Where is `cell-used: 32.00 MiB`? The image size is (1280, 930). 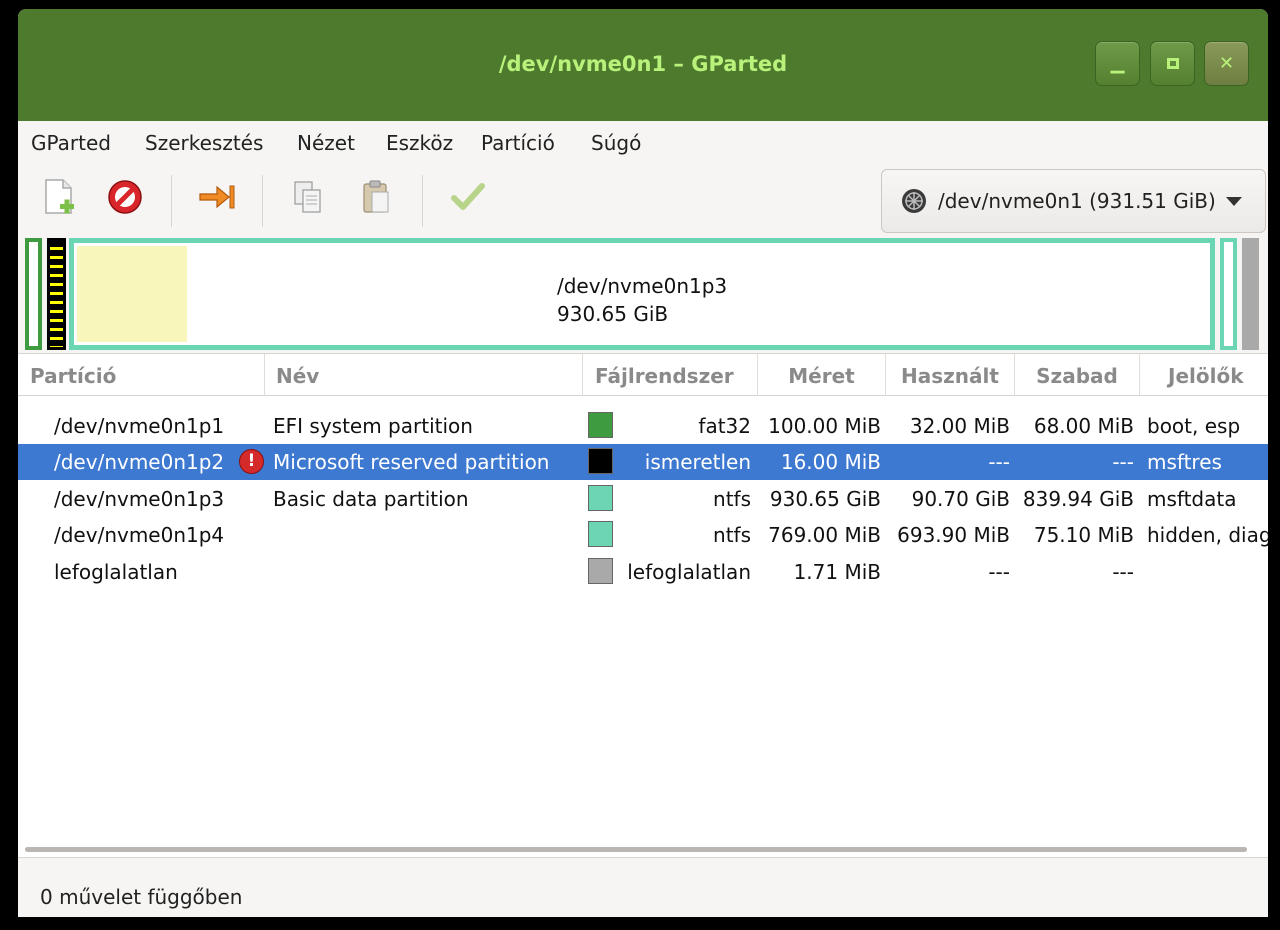 cell-used: 32.00 MiB is located at coordinates (959, 426).